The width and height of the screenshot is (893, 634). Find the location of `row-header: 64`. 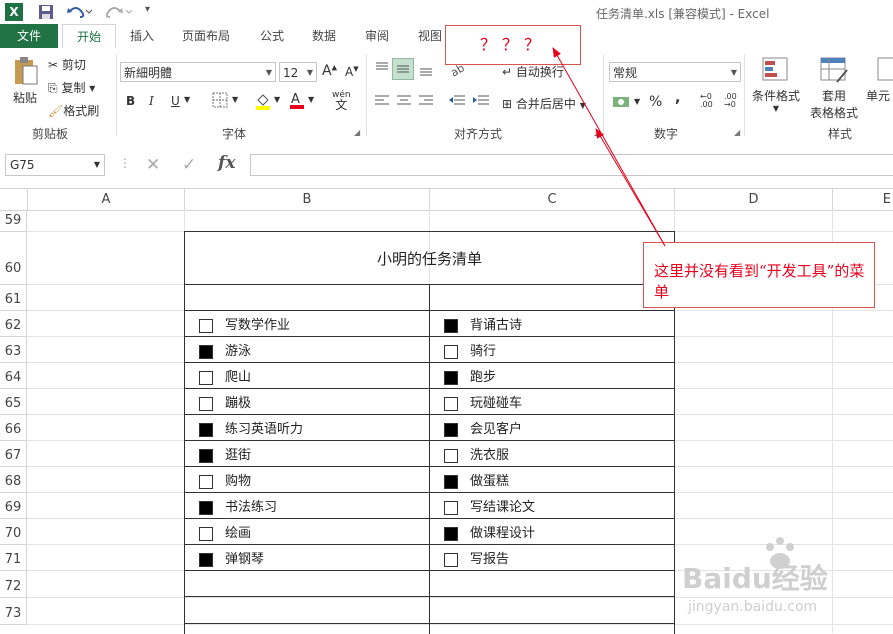

row-header: 64 is located at coordinates (13, 376).